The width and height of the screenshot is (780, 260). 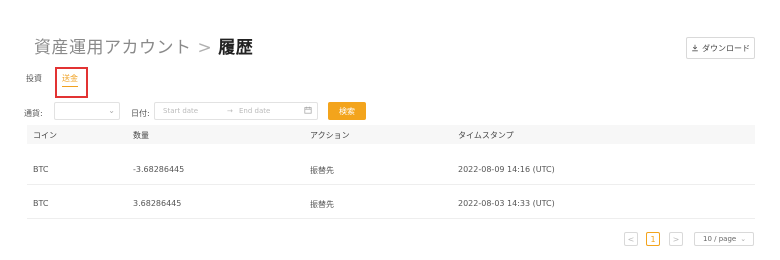 What do you see at coordinates (676, 239) in the screenshot?
I see `next-page-button: >` at bounding box center [676, 239].